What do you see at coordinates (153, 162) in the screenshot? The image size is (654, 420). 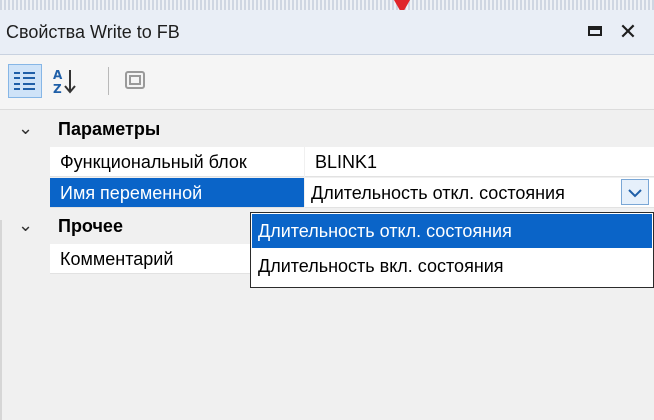 I see `property-name: Функциональный блок` at bounding box center [153, 162].